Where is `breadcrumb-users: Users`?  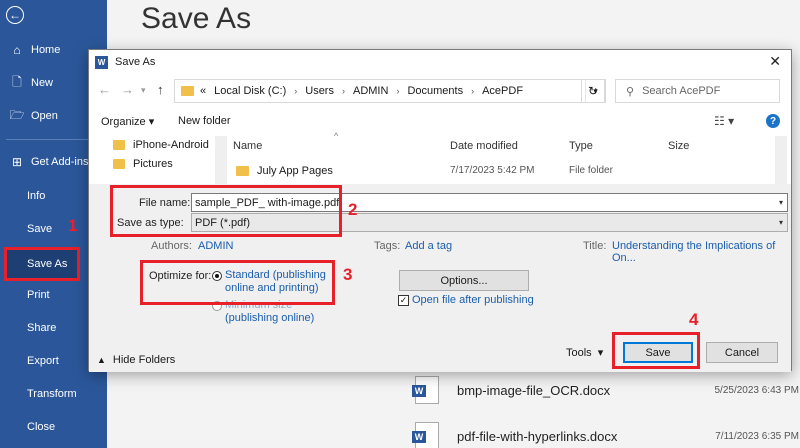
breadcrumb-users: Users is located at coordinates (319, 91).